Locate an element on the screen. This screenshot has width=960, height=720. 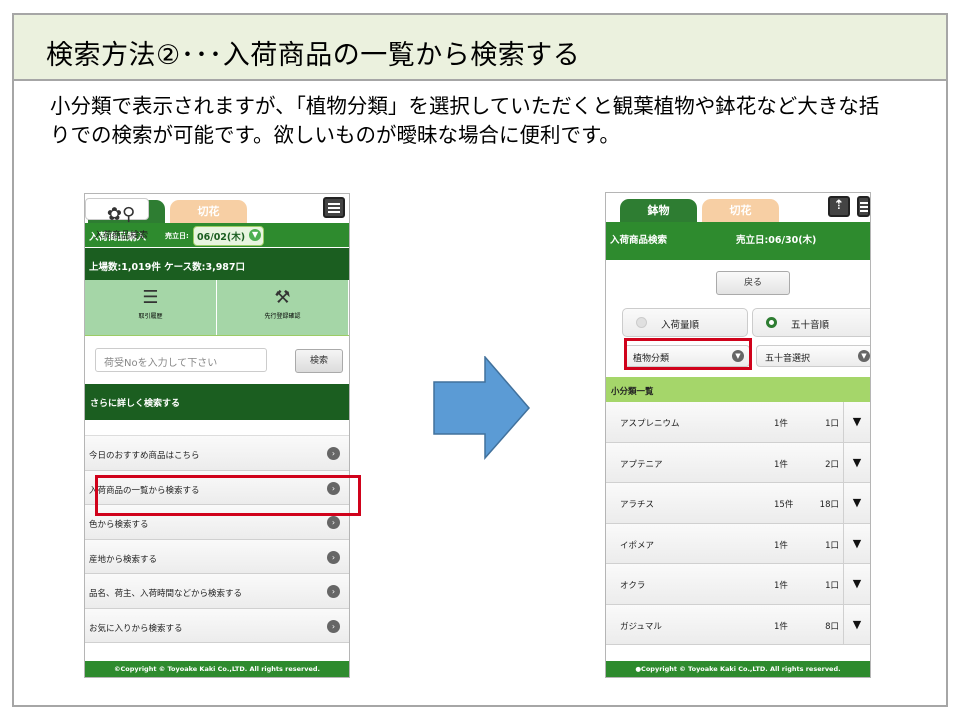
icon-item-preorder: ⚒ 先行登録確認 is located at coordinates (283, 307).